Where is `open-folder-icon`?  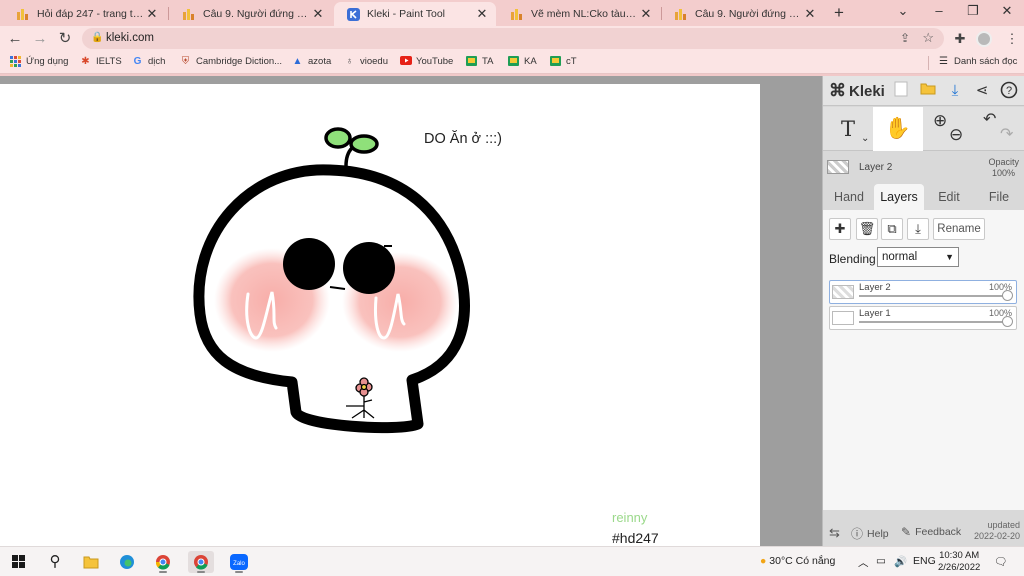 open-folder-icon is located at coordinates (928, 91).